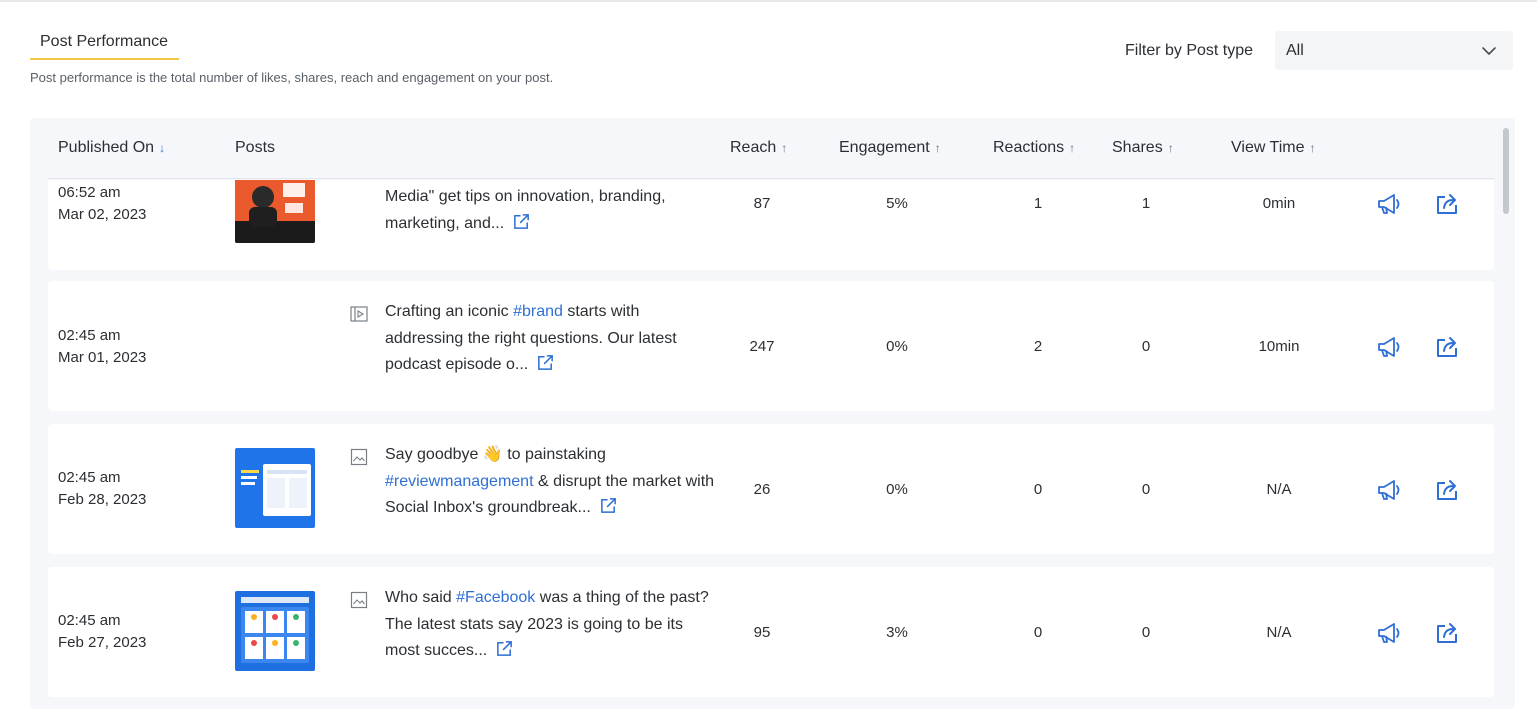 The width and height of the screenshot is (1537, 709). I want to click on column-posts: Posts, so click(255, 147).